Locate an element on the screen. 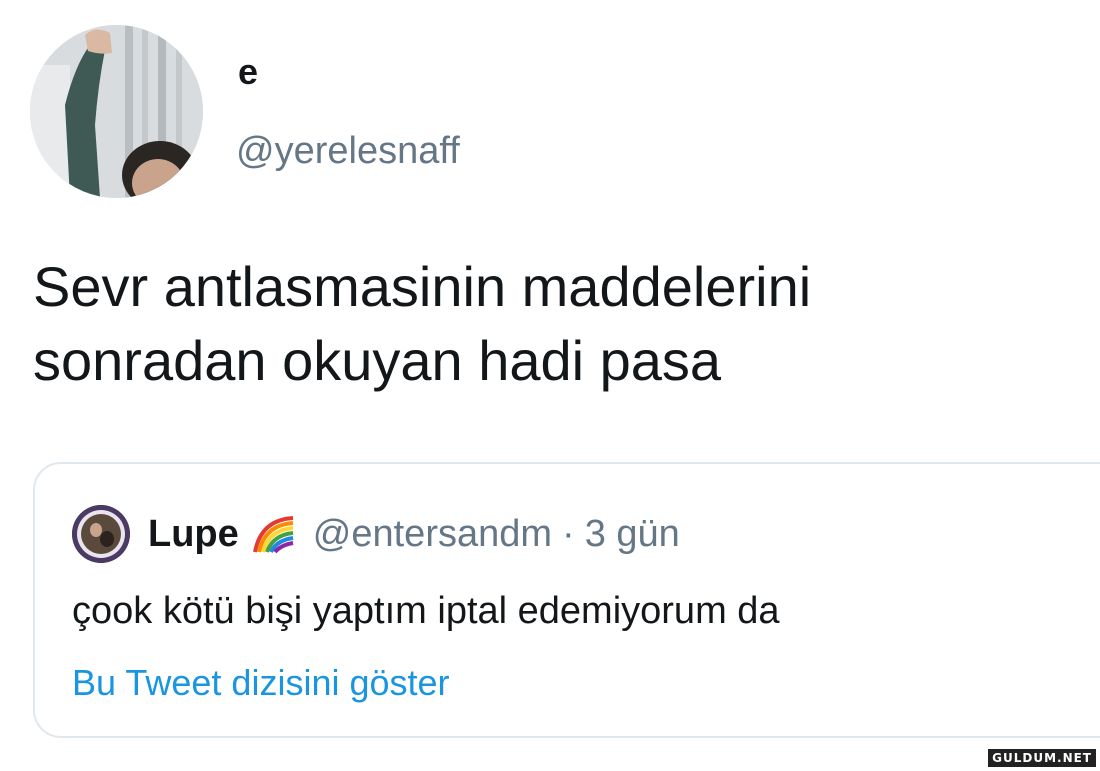 The width and height of the screenshot is (1100, 771). author-avatar is located at coordinates (116, 111).